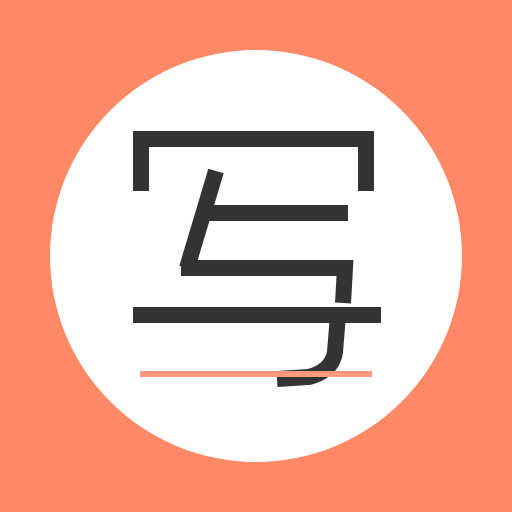 This screenshot has height=512, width=512. Describe the element at coordinates (253, 161) in the screenshot. I see `glyph-stroke-cover` at that location.